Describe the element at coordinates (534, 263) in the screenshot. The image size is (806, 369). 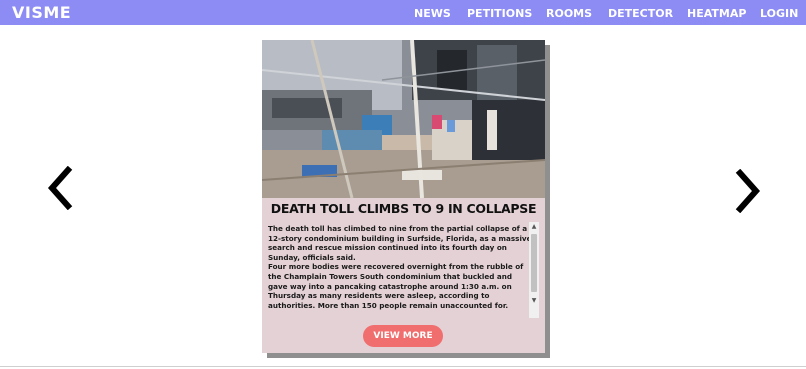
I see `scroll-thumb` at that location.